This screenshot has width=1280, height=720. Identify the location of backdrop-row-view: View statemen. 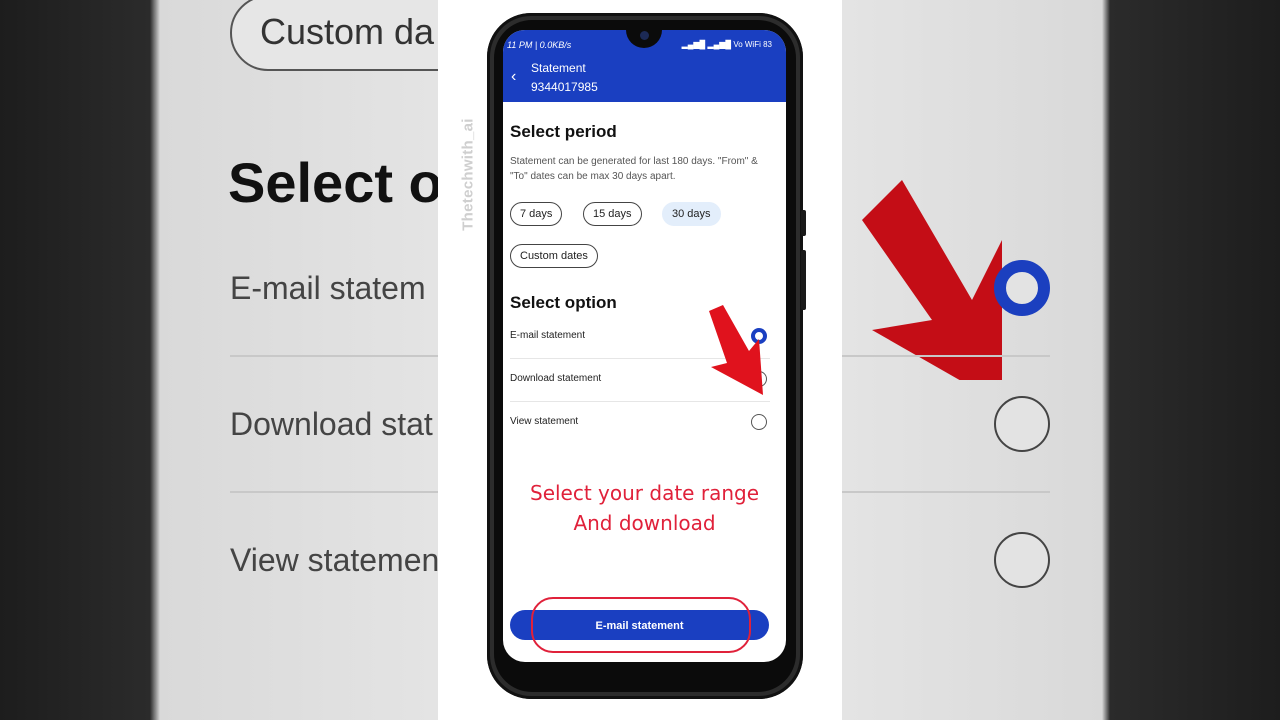
(334, 560).